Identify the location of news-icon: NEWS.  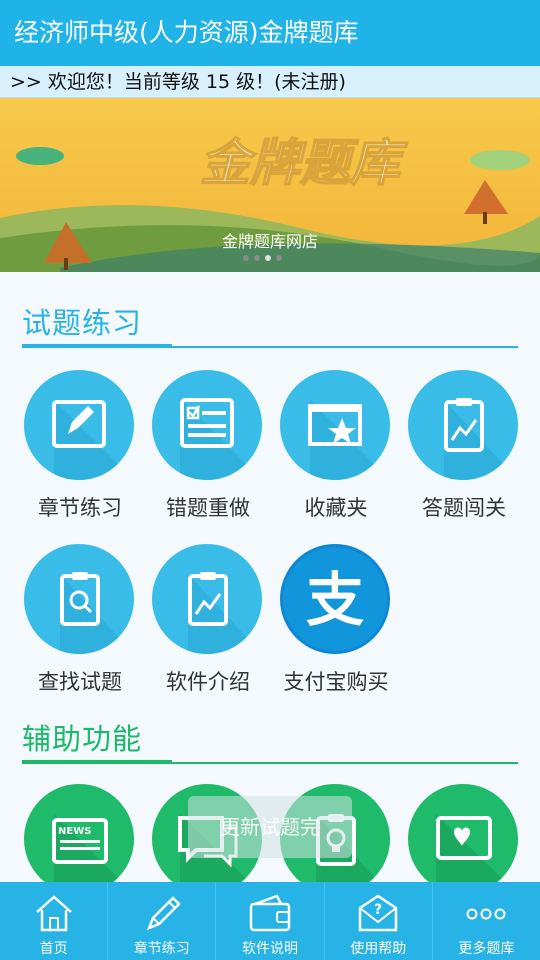
(79, 833).